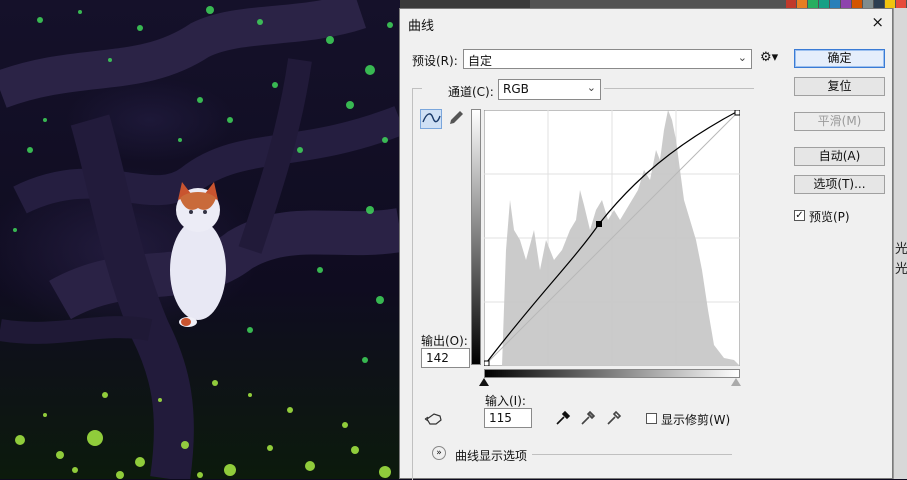  Describe the element at coordinates (839, 86) in the screenshot. I see `reset-button: 复位` at that location.